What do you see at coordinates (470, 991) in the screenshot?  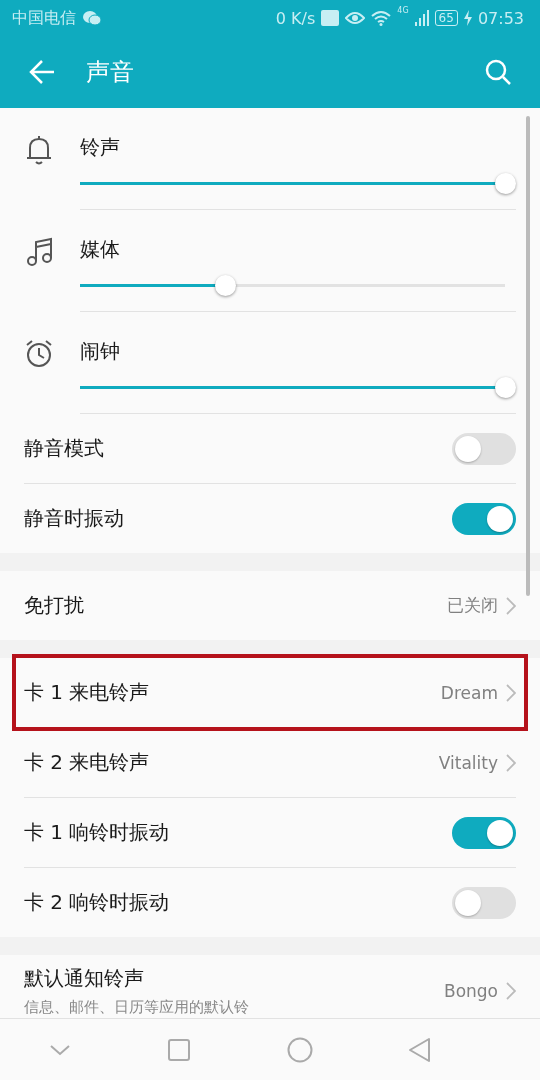 I see `setting-value: Bongo` at bounding box center [470, 991].